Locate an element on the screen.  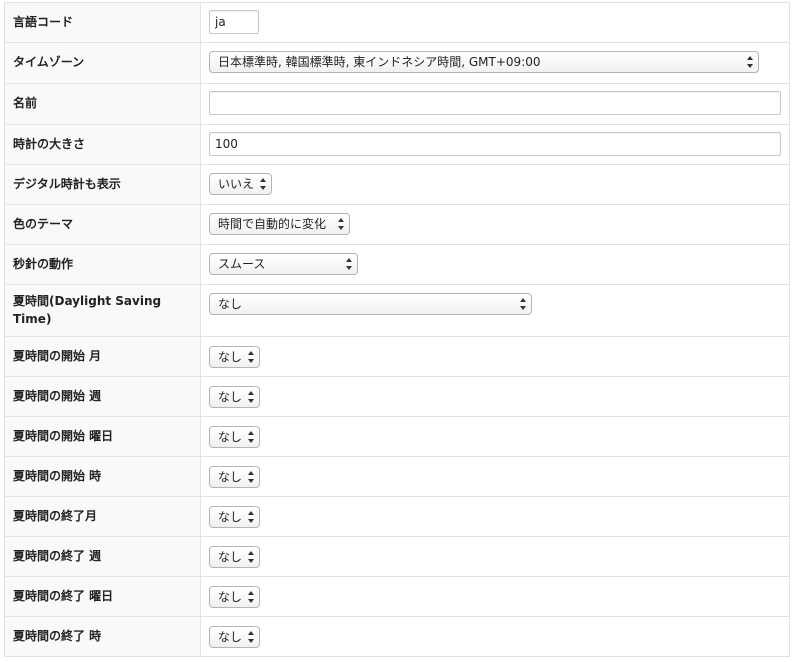
name-input is located at coordinates (495, 103).